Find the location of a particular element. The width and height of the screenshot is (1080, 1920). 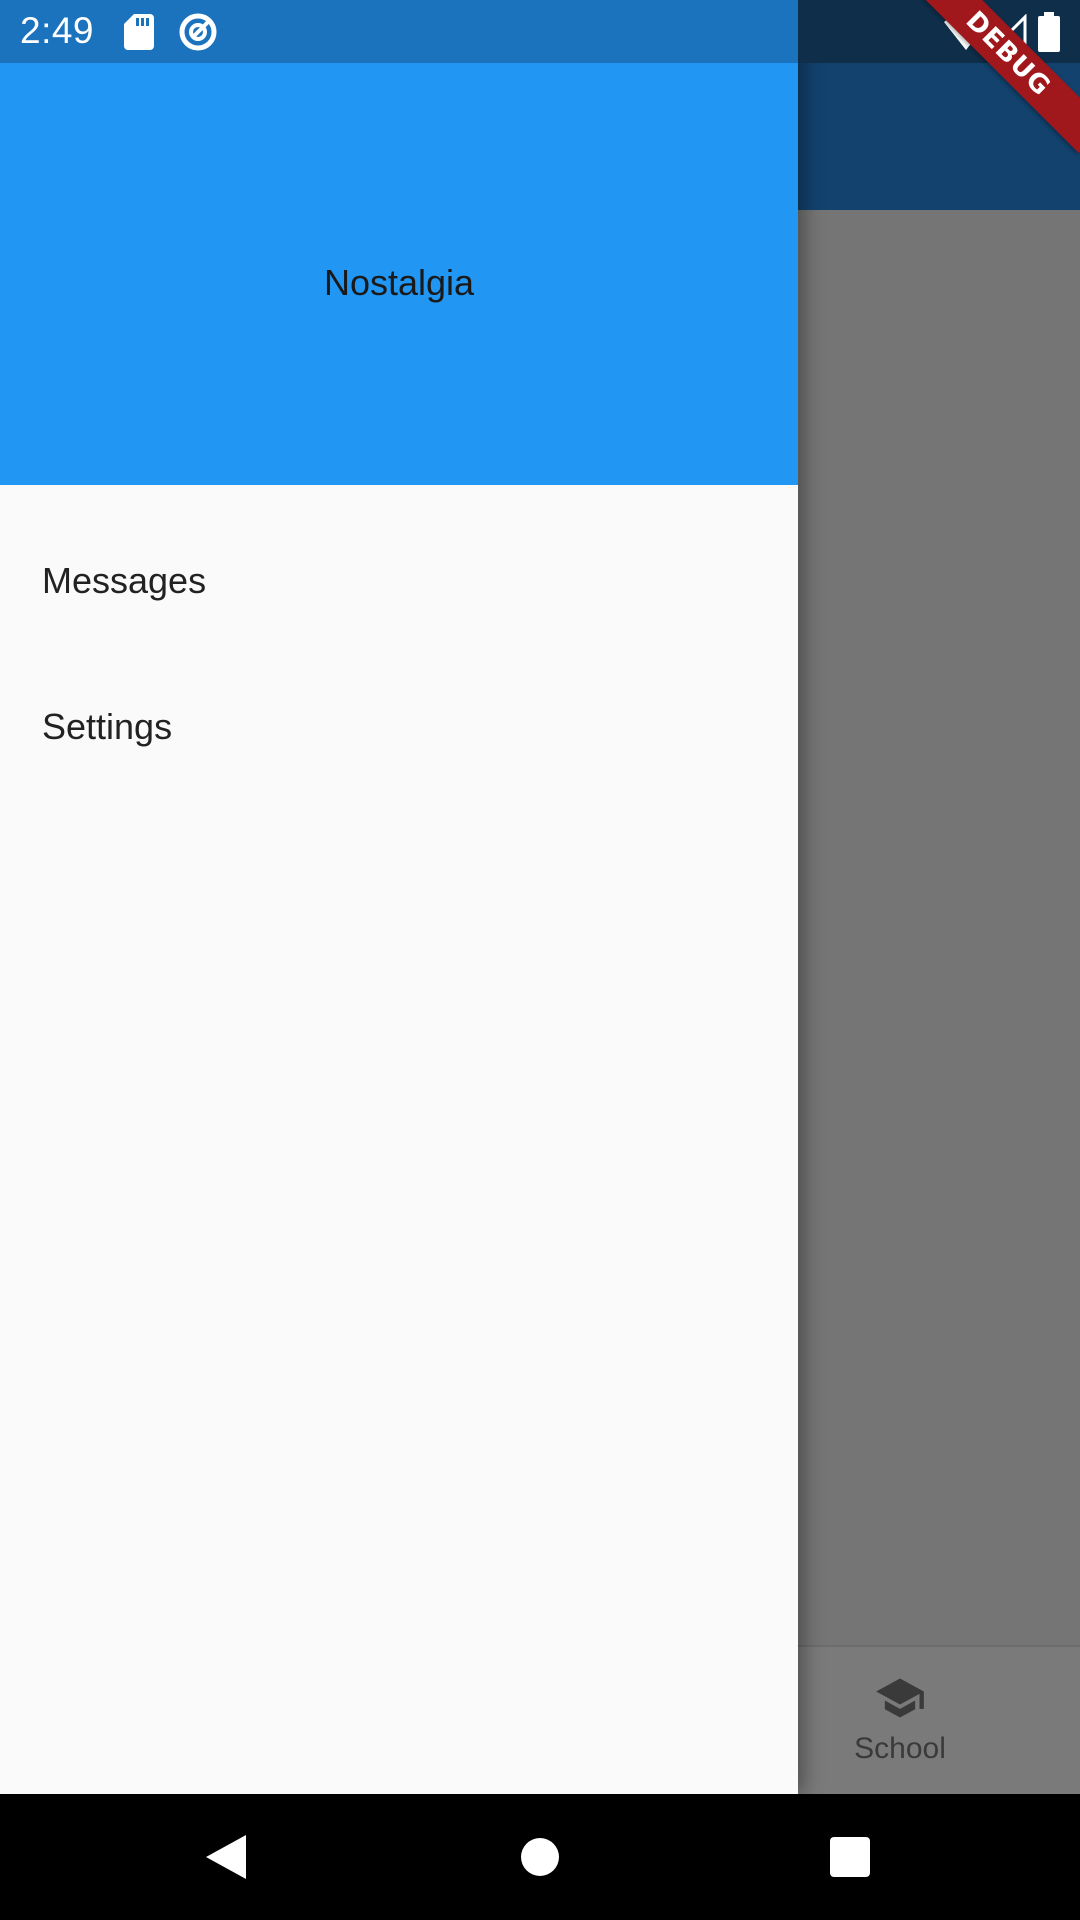

home-icon is located at coordinates (540, 1857).